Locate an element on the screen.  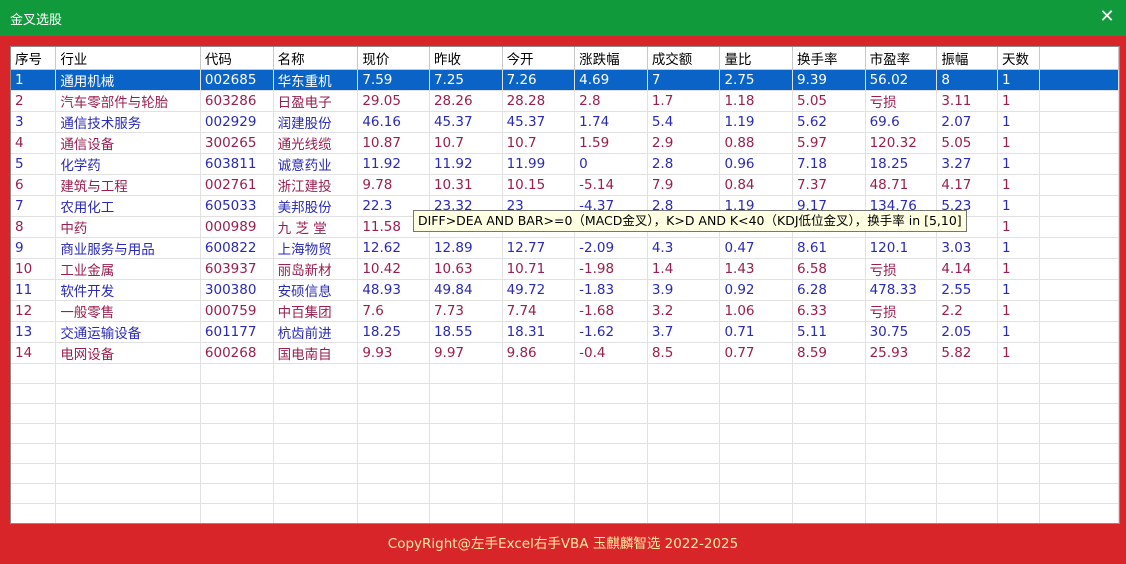
table-cell: 600822 is located at coordinates (237, 248).